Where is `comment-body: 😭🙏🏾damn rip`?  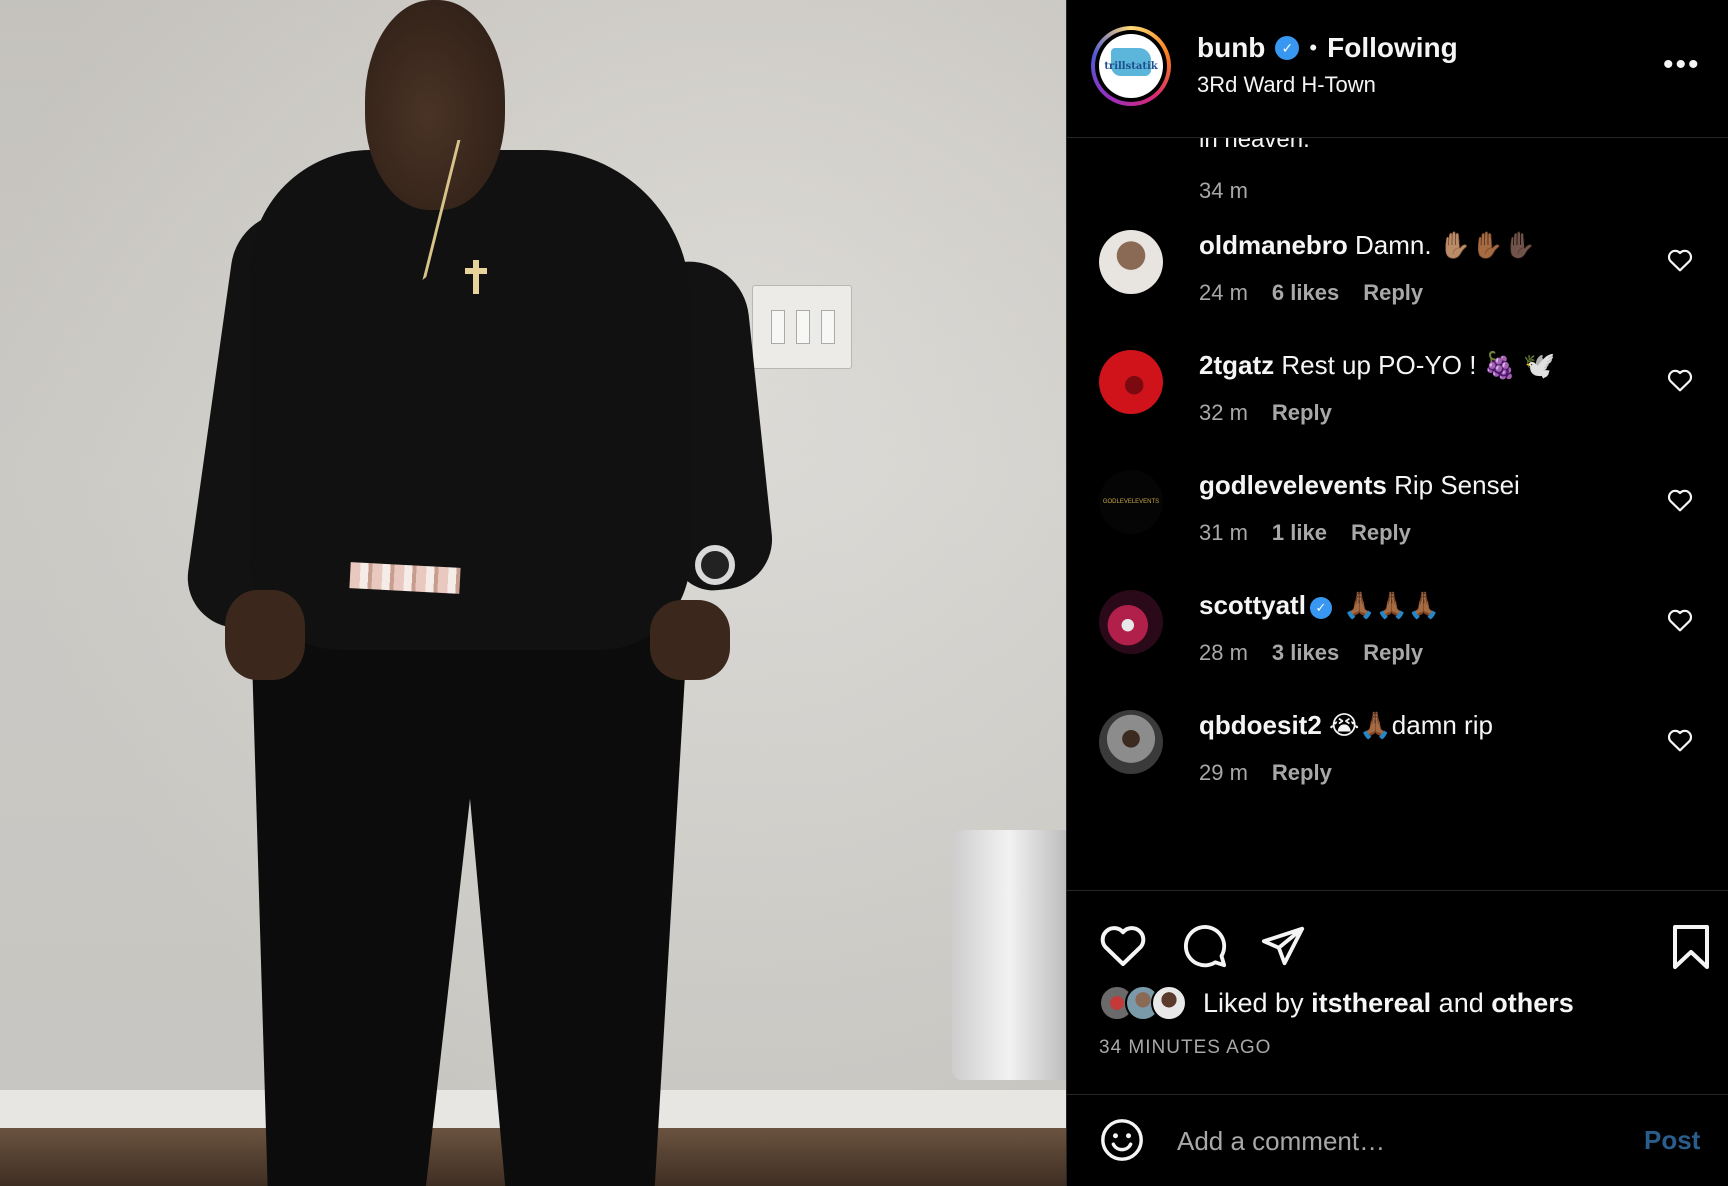
comment-body: 😭🙏🏾damn rip is located at coordinates (1411, 725).